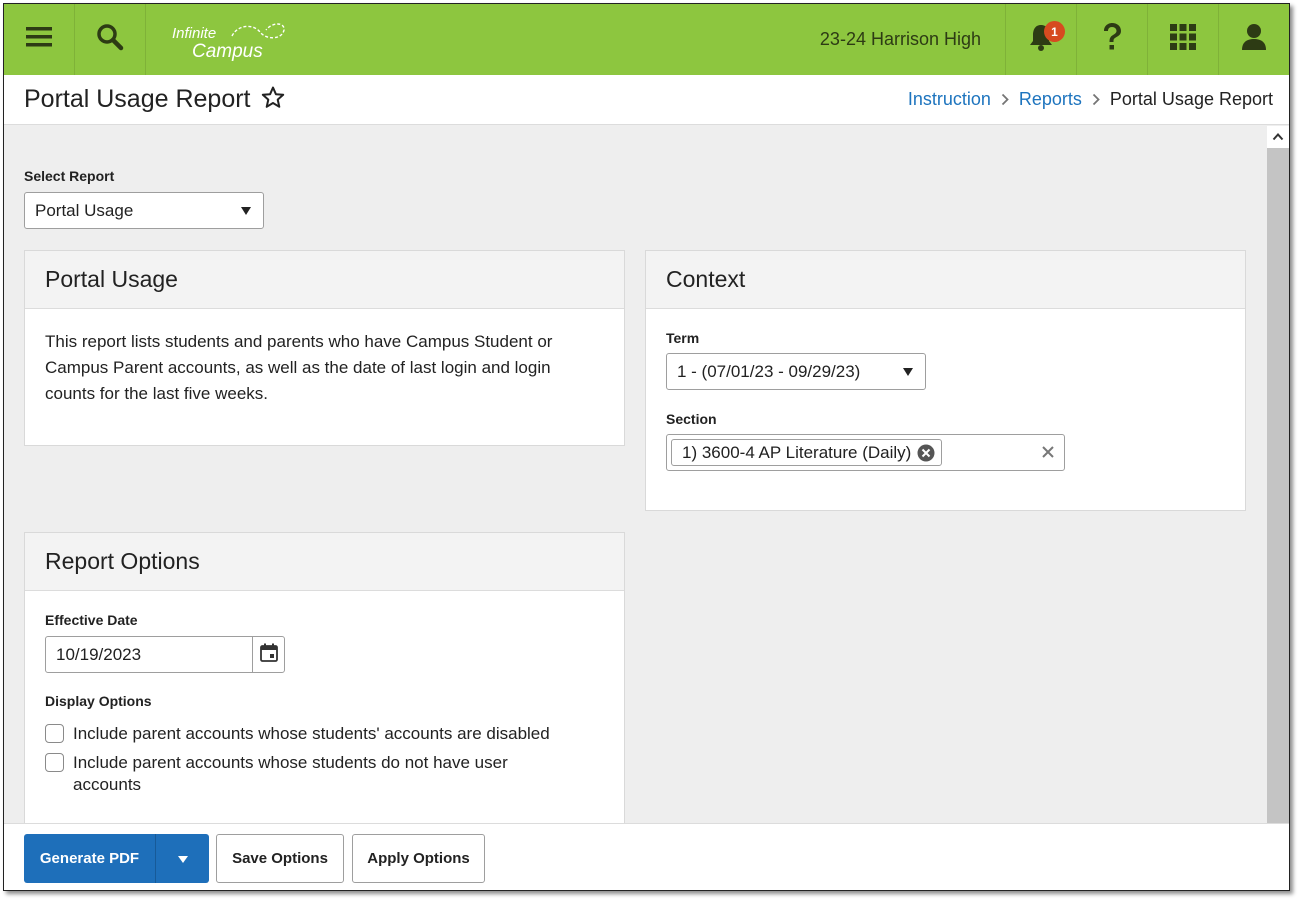 The width and height of the screenshot is (1306, 908). I want to click on menu-button, so click(39, 39).